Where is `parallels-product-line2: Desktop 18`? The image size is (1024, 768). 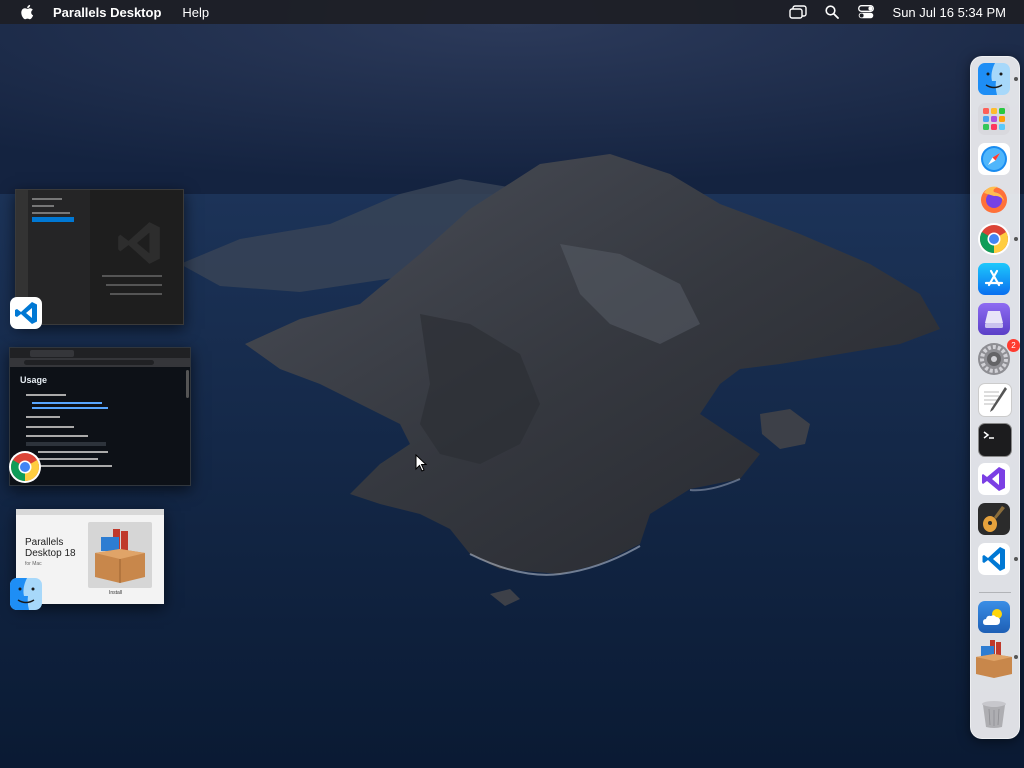
parallels-product-line2: Desktop 18 is located at coordinates (50, 553).